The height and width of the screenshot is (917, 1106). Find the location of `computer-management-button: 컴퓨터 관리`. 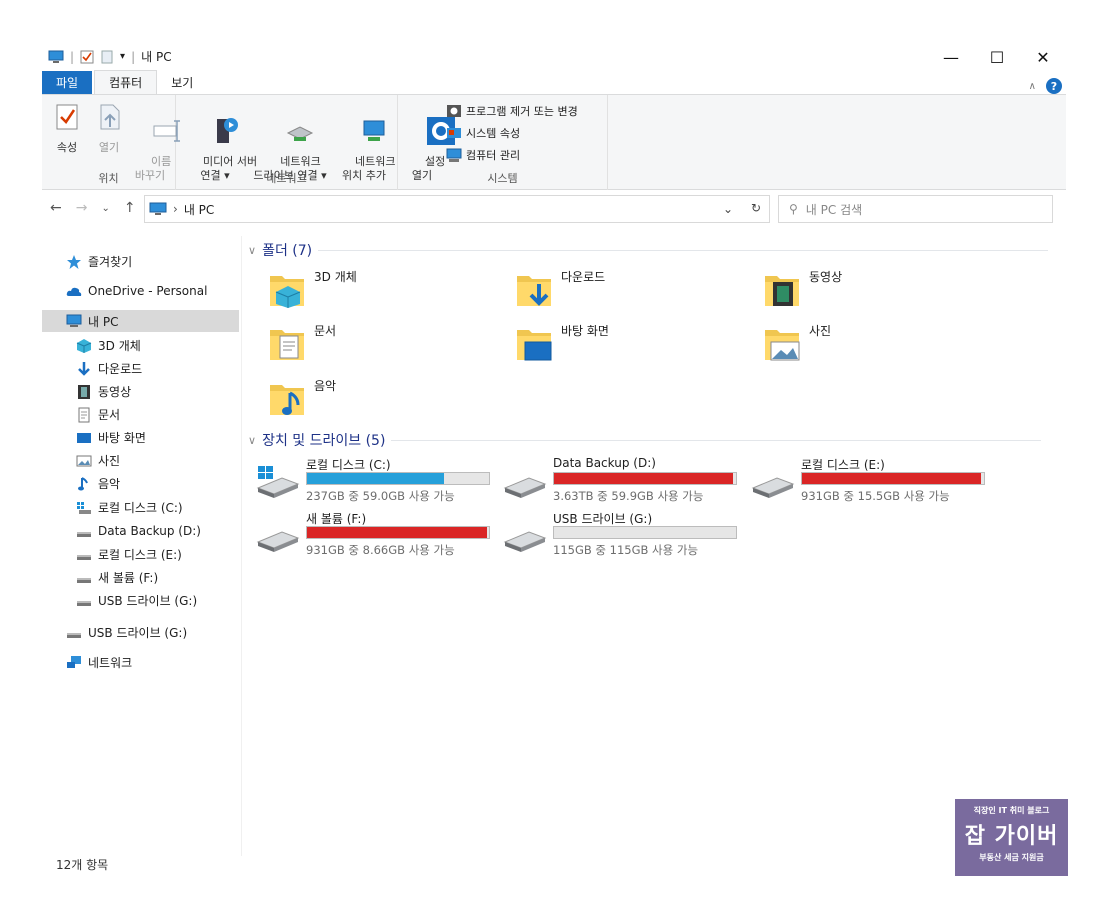

computer-management-button: 컴퓨터 관리 is located at coordinates (483, 155).